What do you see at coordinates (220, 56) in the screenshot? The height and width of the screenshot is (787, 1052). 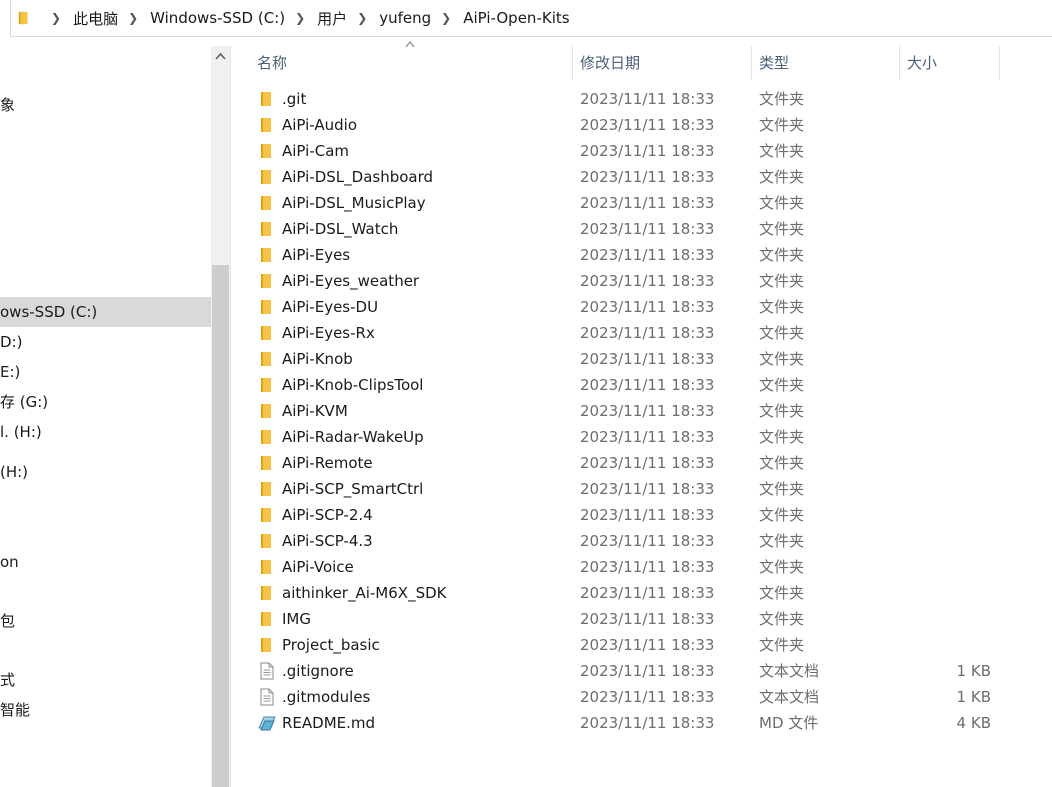 I see `scroll-up-arrow-icon` at bounding box center [220, 56].